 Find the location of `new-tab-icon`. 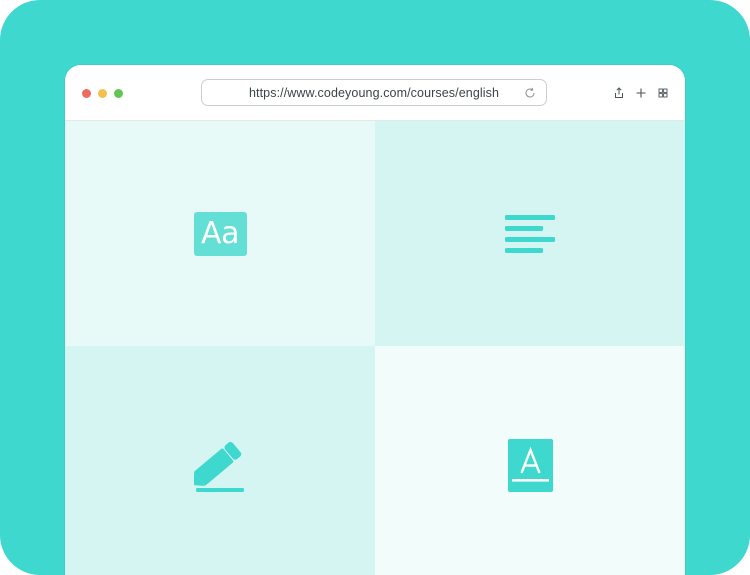

new-tab-icon is located at coordinates (641, 93).